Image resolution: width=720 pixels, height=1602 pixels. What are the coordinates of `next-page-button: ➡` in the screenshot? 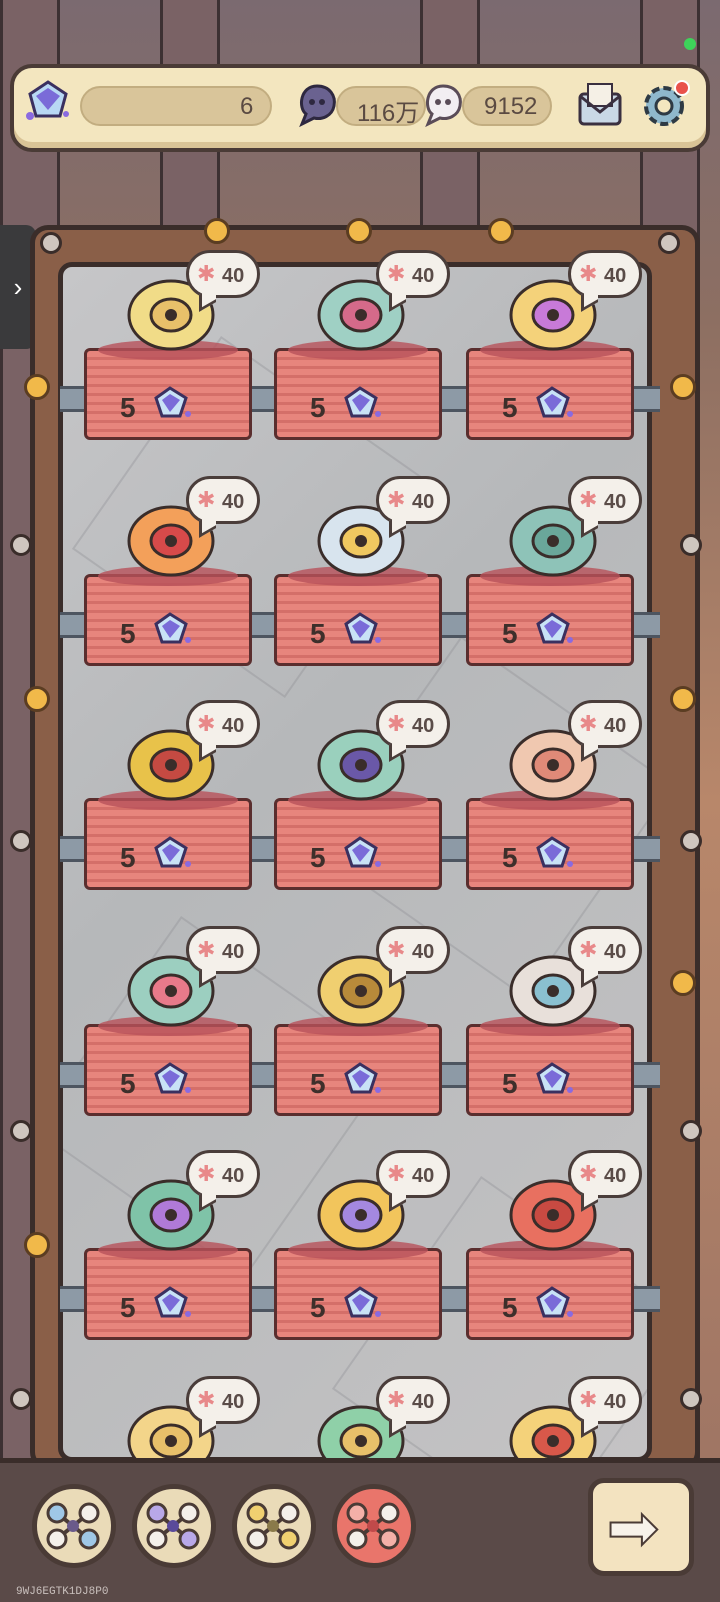 It's located at (641, 1527).